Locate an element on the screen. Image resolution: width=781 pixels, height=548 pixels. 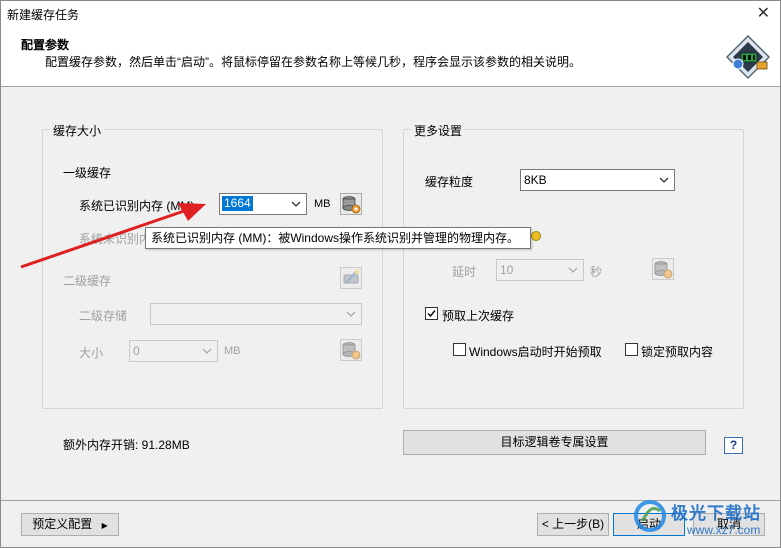
lock-prefetch-label: 锁定预取内容 is located at coordinates (677, 352).